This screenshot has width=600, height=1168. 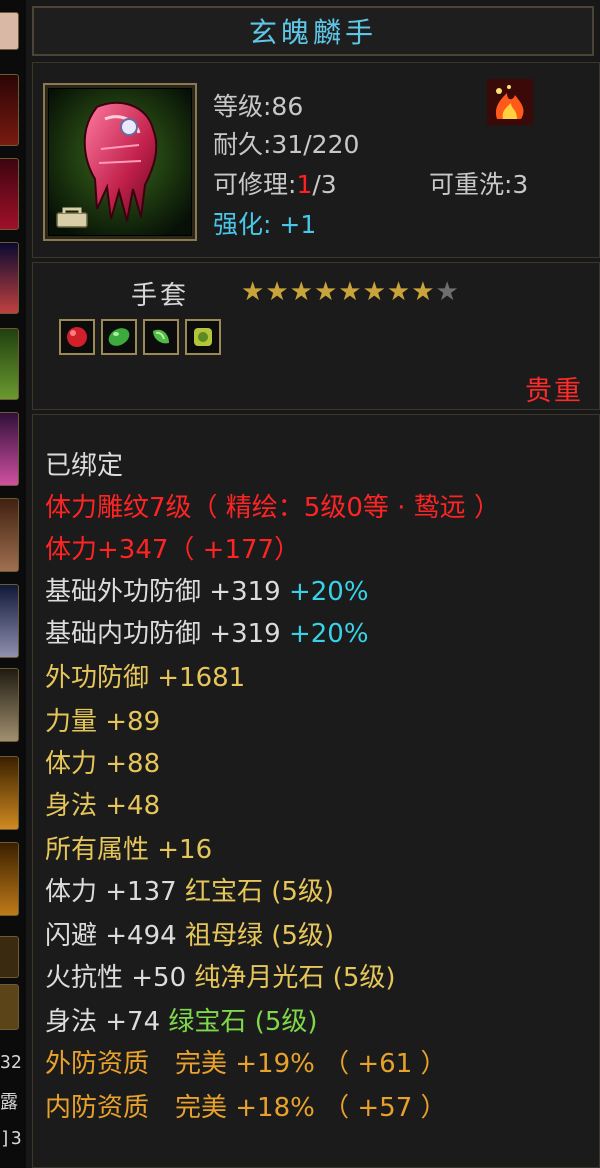 What do you see at coordinates (103, 722) in the screenshot?
I see `strength-line: 力量 +89` at bounding box center [103, 722].